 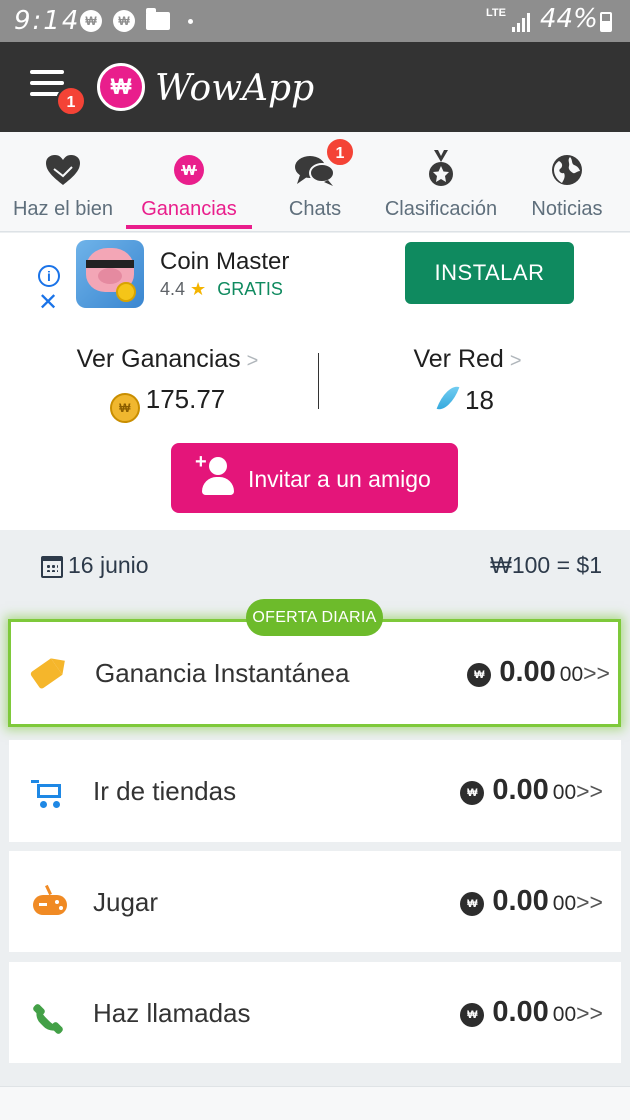 What do you see at coordinates (47, 793) in the screenshot?
I see `shopping-cart-icon` at bounding box center [47, 793].